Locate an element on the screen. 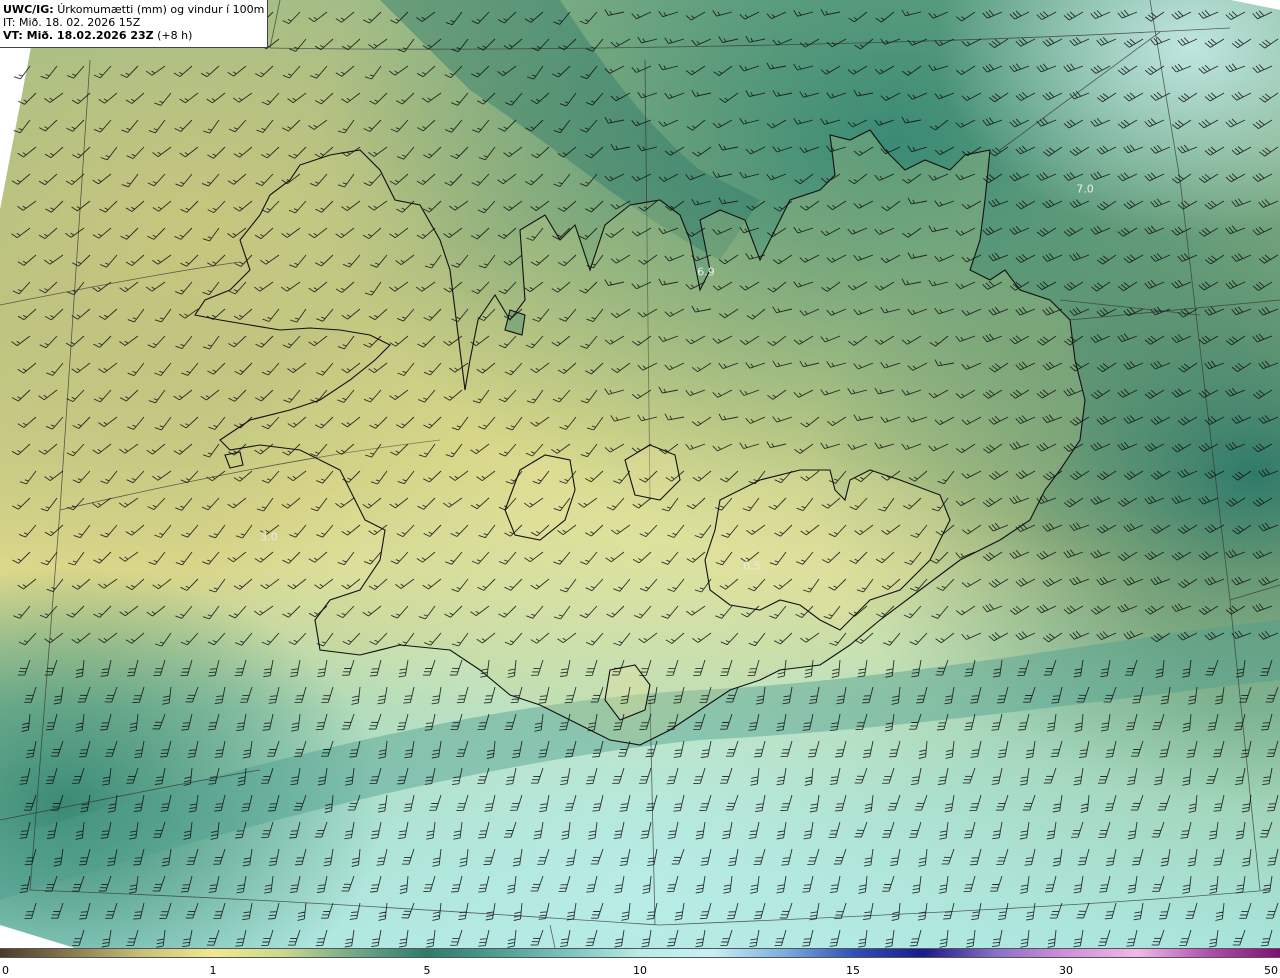  colorbar-tick: 30 is located at coordinates (1066, 970).